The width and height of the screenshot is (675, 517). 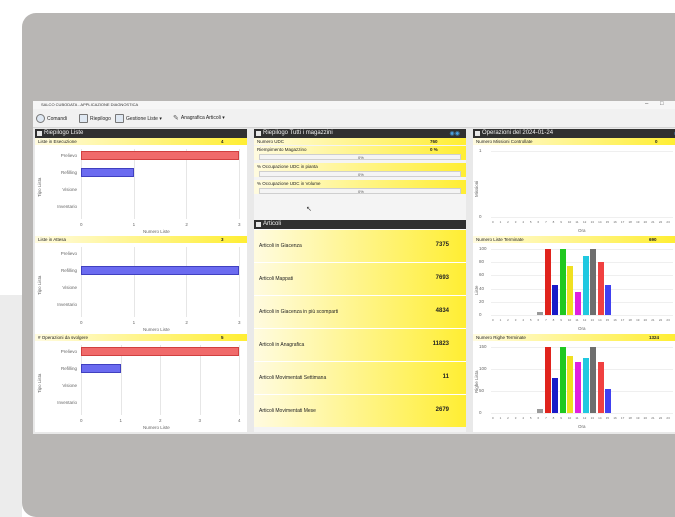 What do you see at coordinates (434, 149) in the screenshot?
I see `stat-value: 0 %` at bounding box center [434, 149].